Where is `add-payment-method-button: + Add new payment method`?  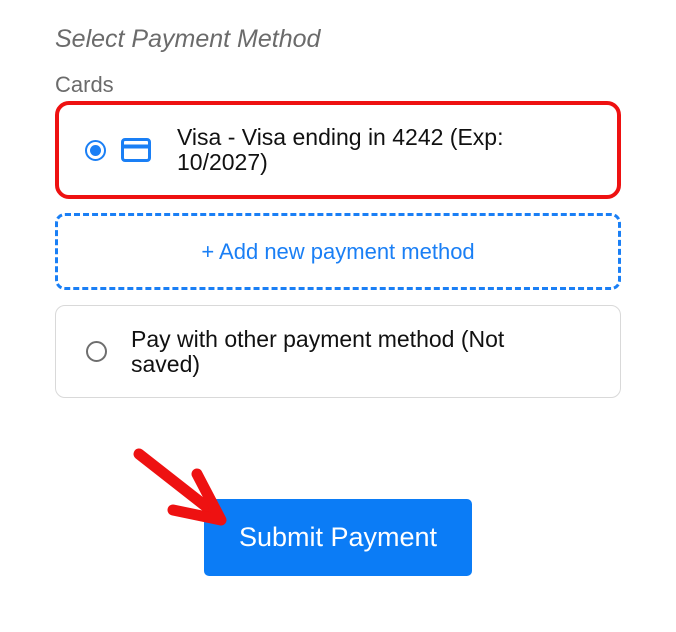 add-payment-method-button: + Add new payment method is located at coordinates (338, 251).